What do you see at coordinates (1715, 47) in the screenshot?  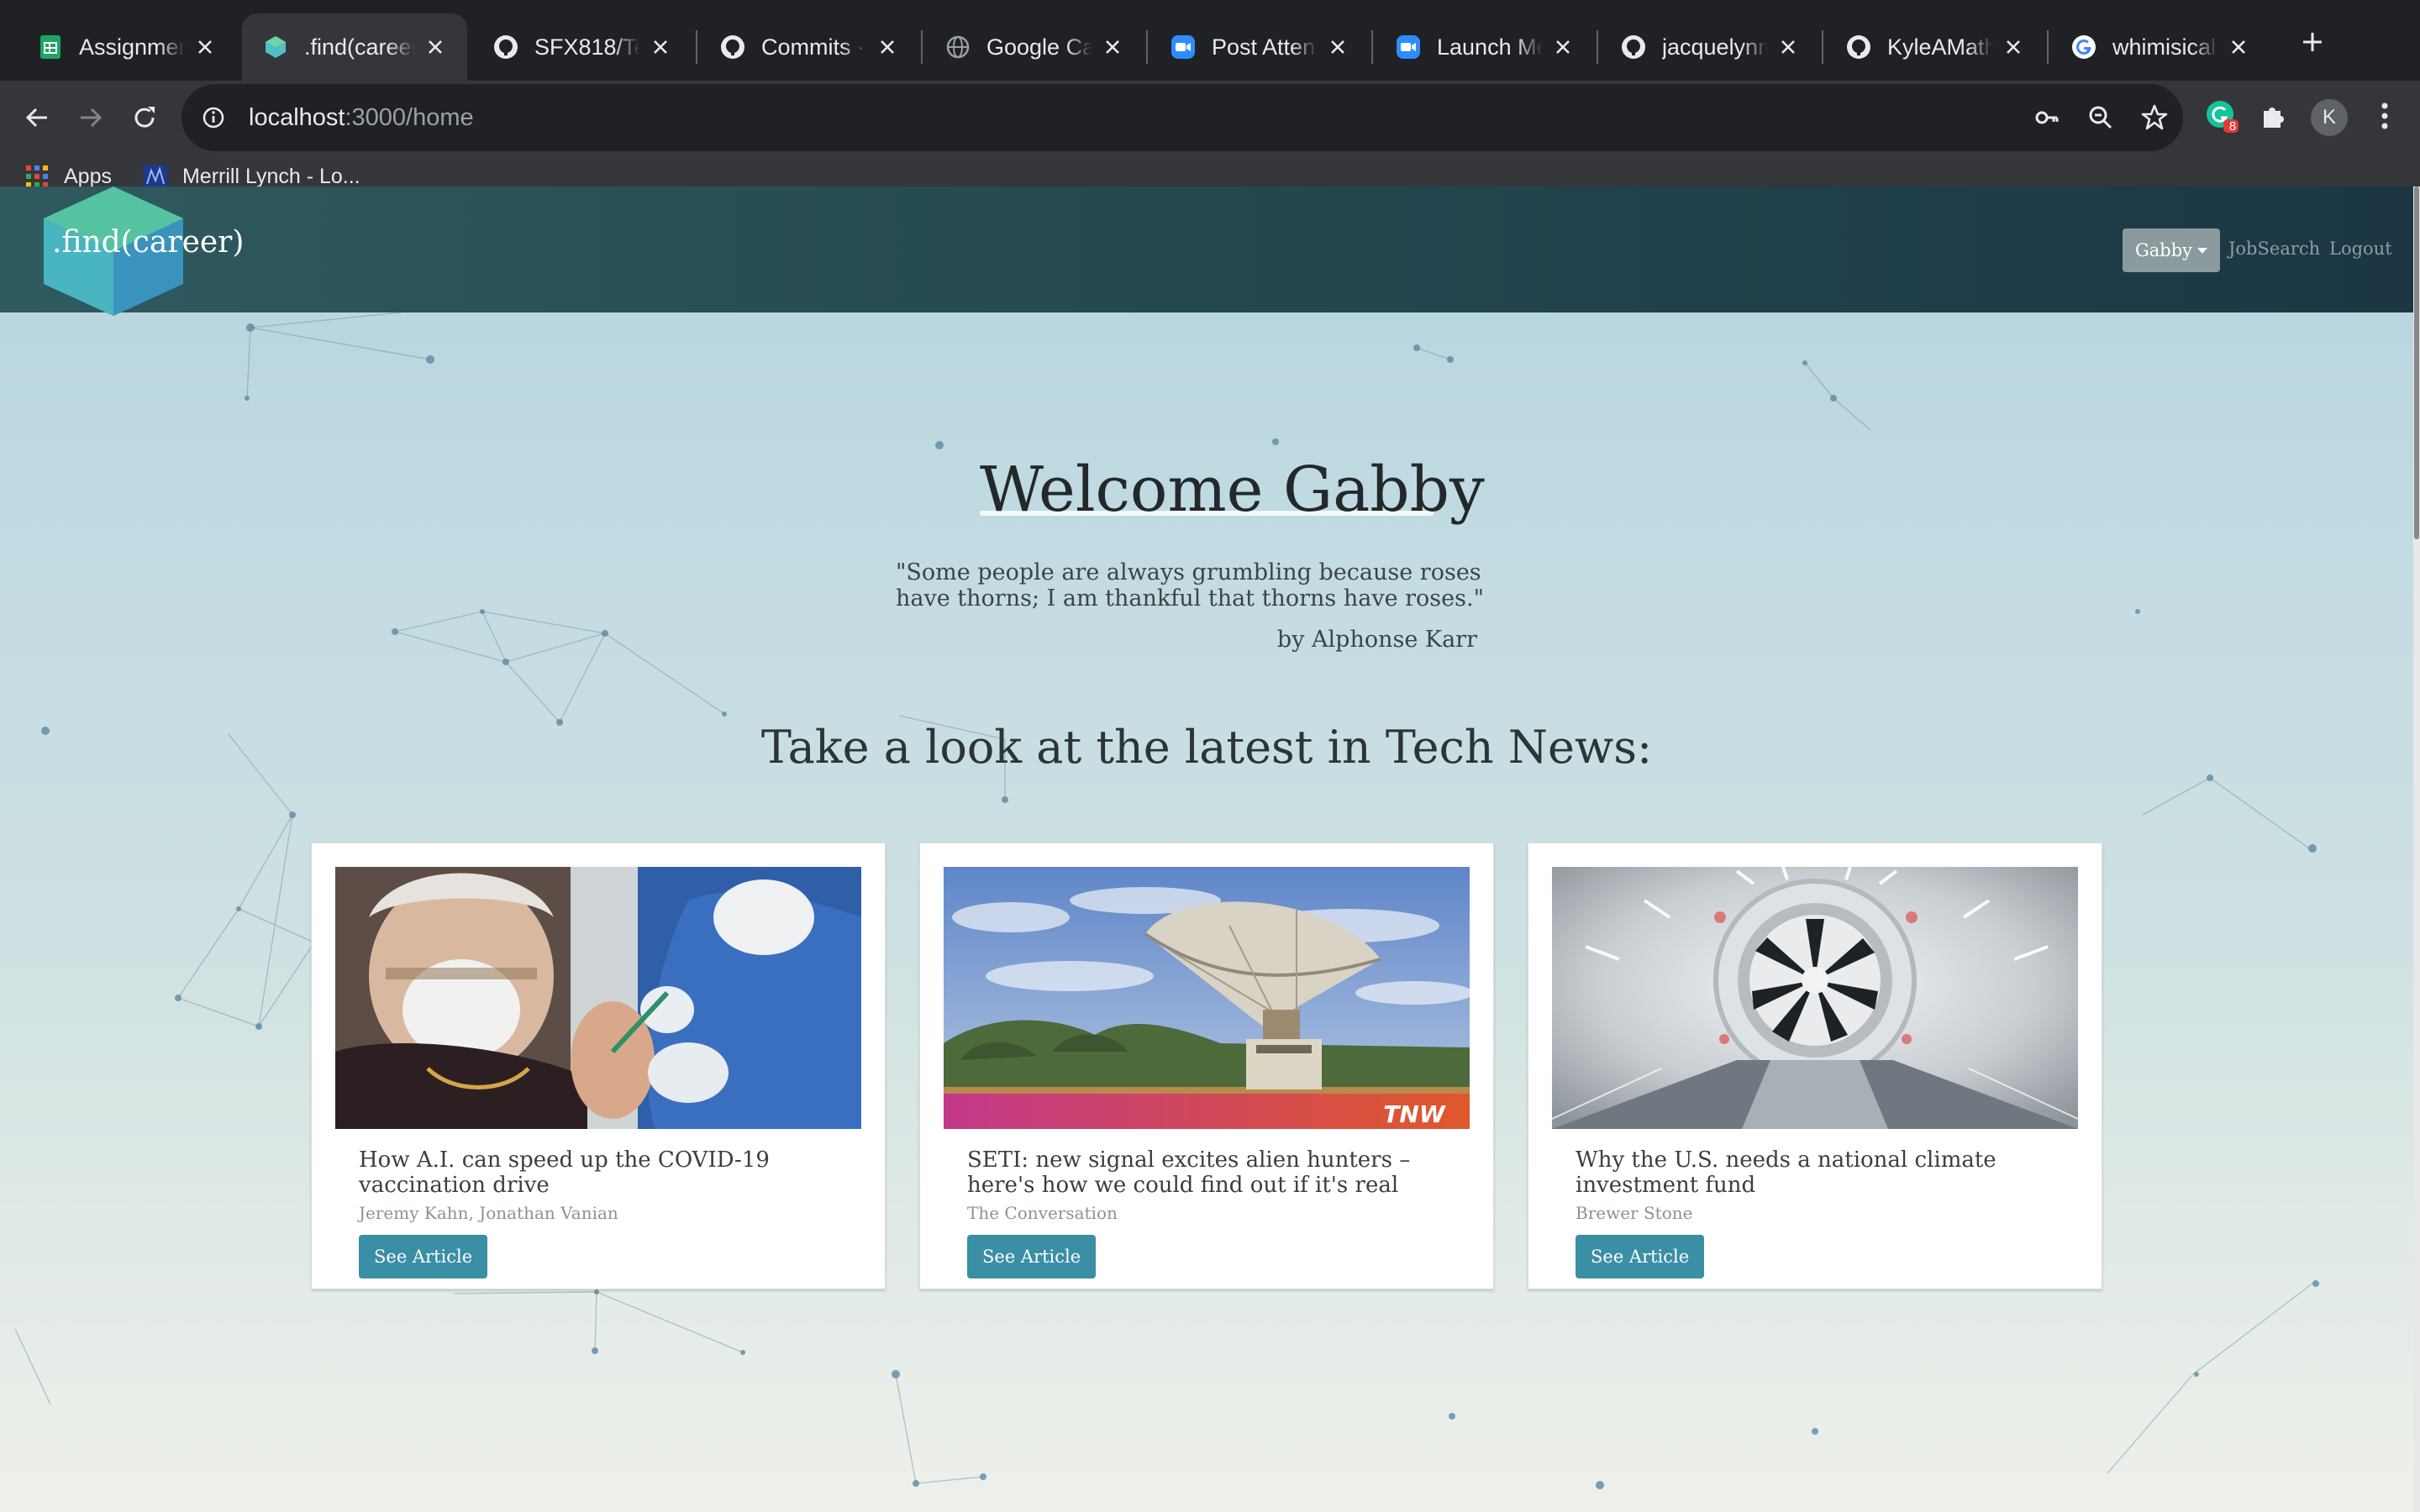 I see `tab-title: jacquelynma` at bounding box center [1715, 47].